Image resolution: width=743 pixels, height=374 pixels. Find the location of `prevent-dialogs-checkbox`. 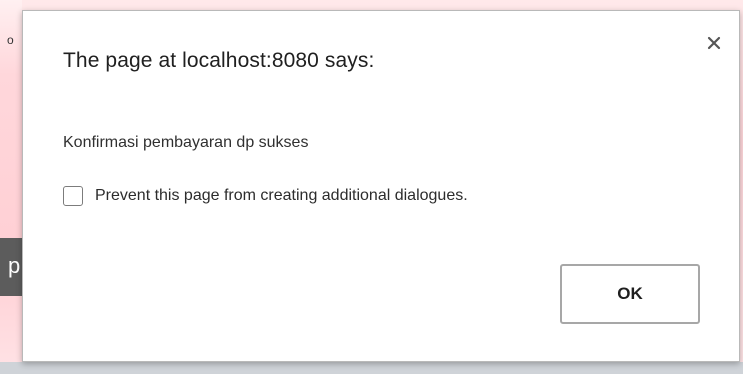

prevent-dialogs-checkbox is located at coordinates (73, 196).